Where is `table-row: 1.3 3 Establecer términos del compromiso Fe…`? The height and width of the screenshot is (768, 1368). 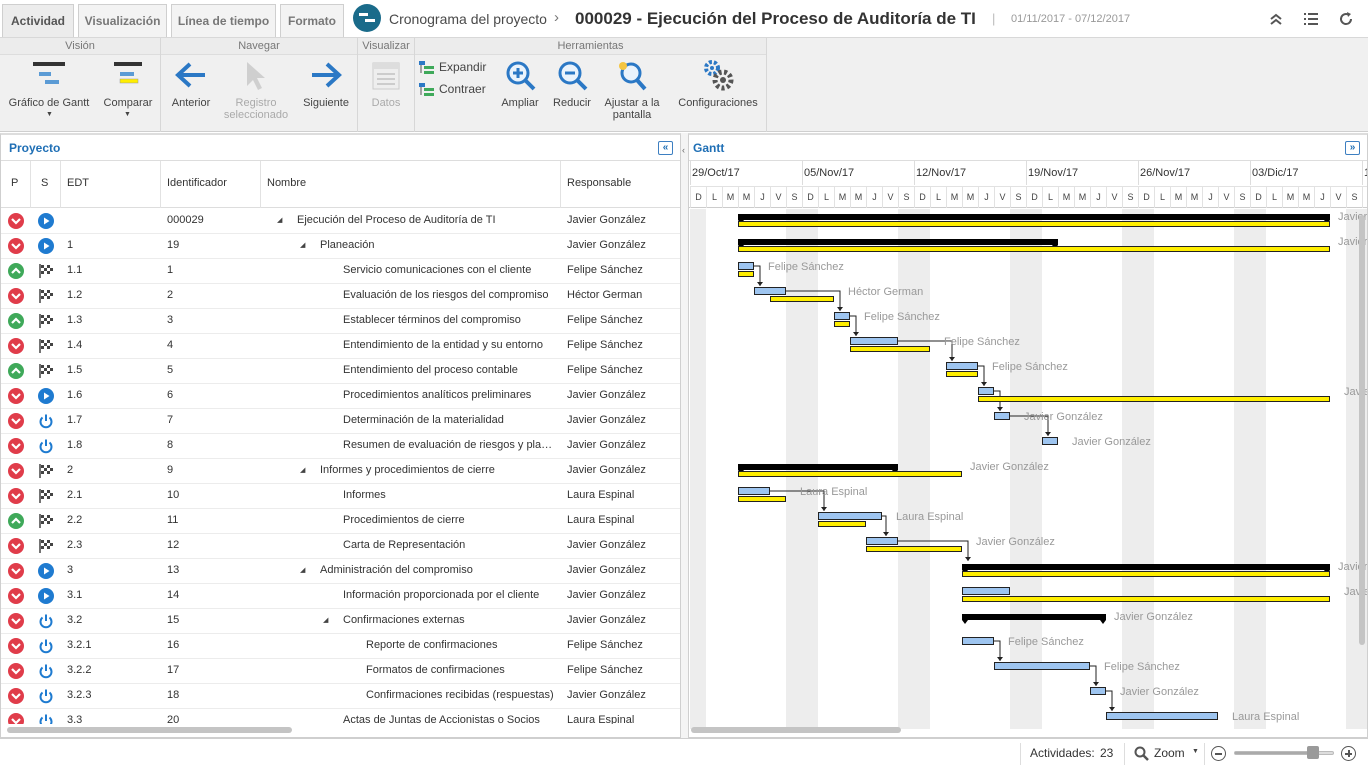
table-row: 1.3 3 Establecer términos del compromiso Fe… is located at coordinates (340, 321).